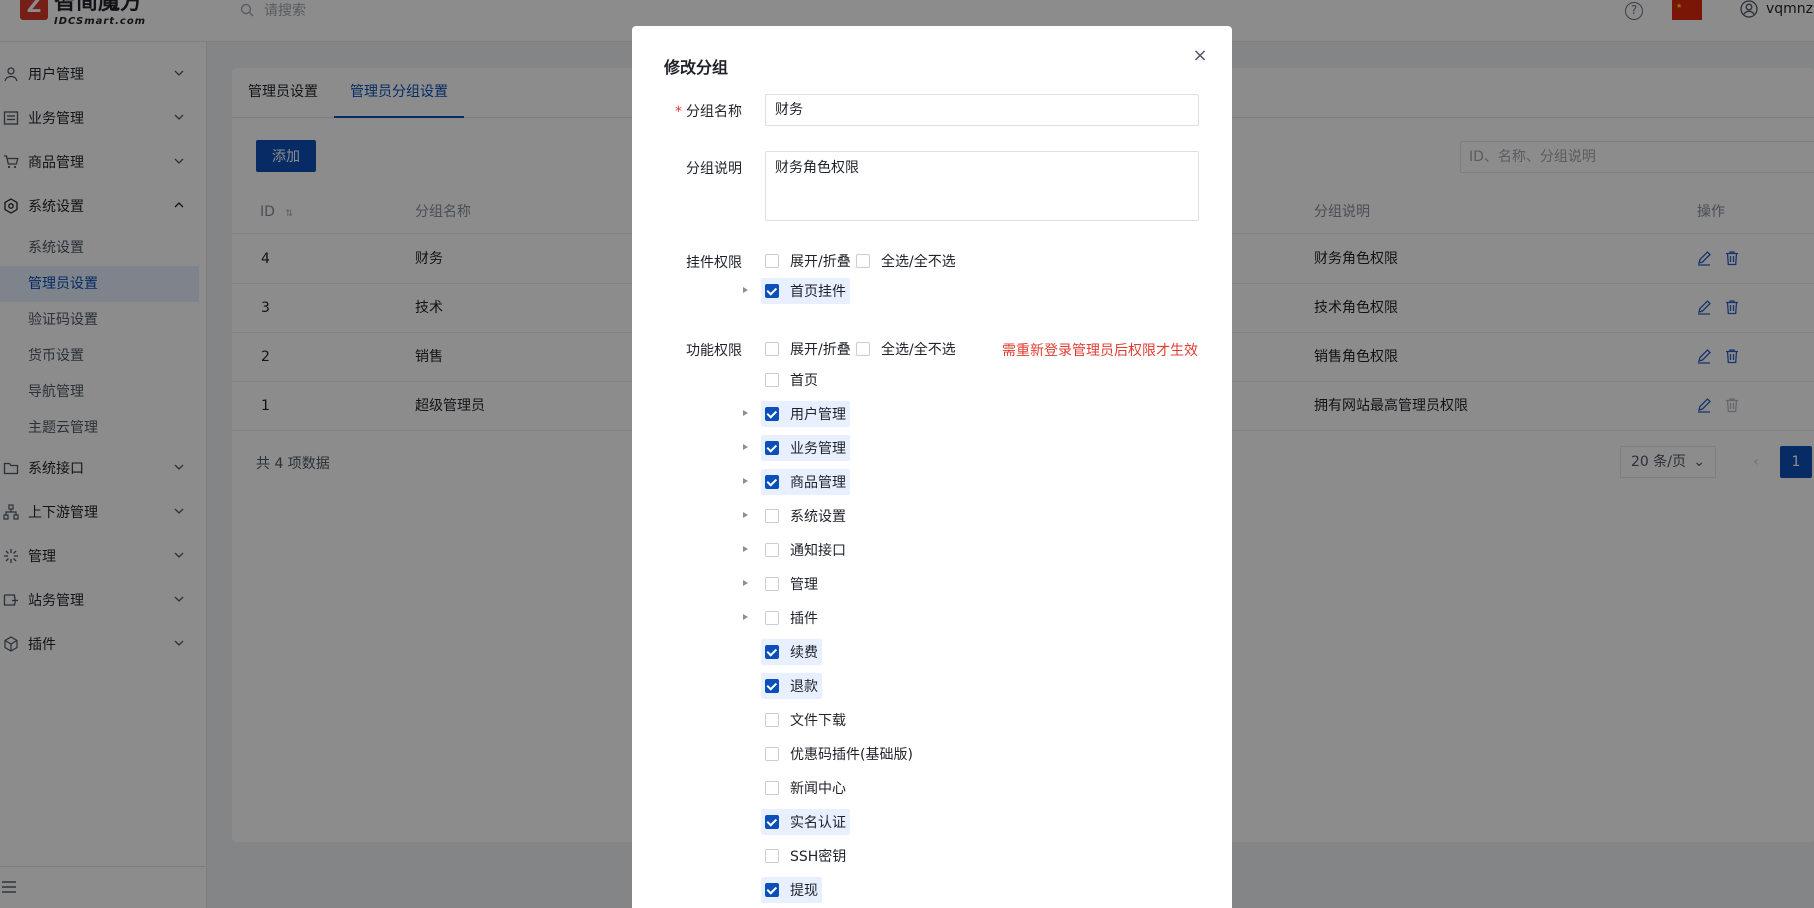 Image resolution: width=1814 pixels, height=908 pixels. I want to click on tree-node-renewal: 续费, so click(791, 652).